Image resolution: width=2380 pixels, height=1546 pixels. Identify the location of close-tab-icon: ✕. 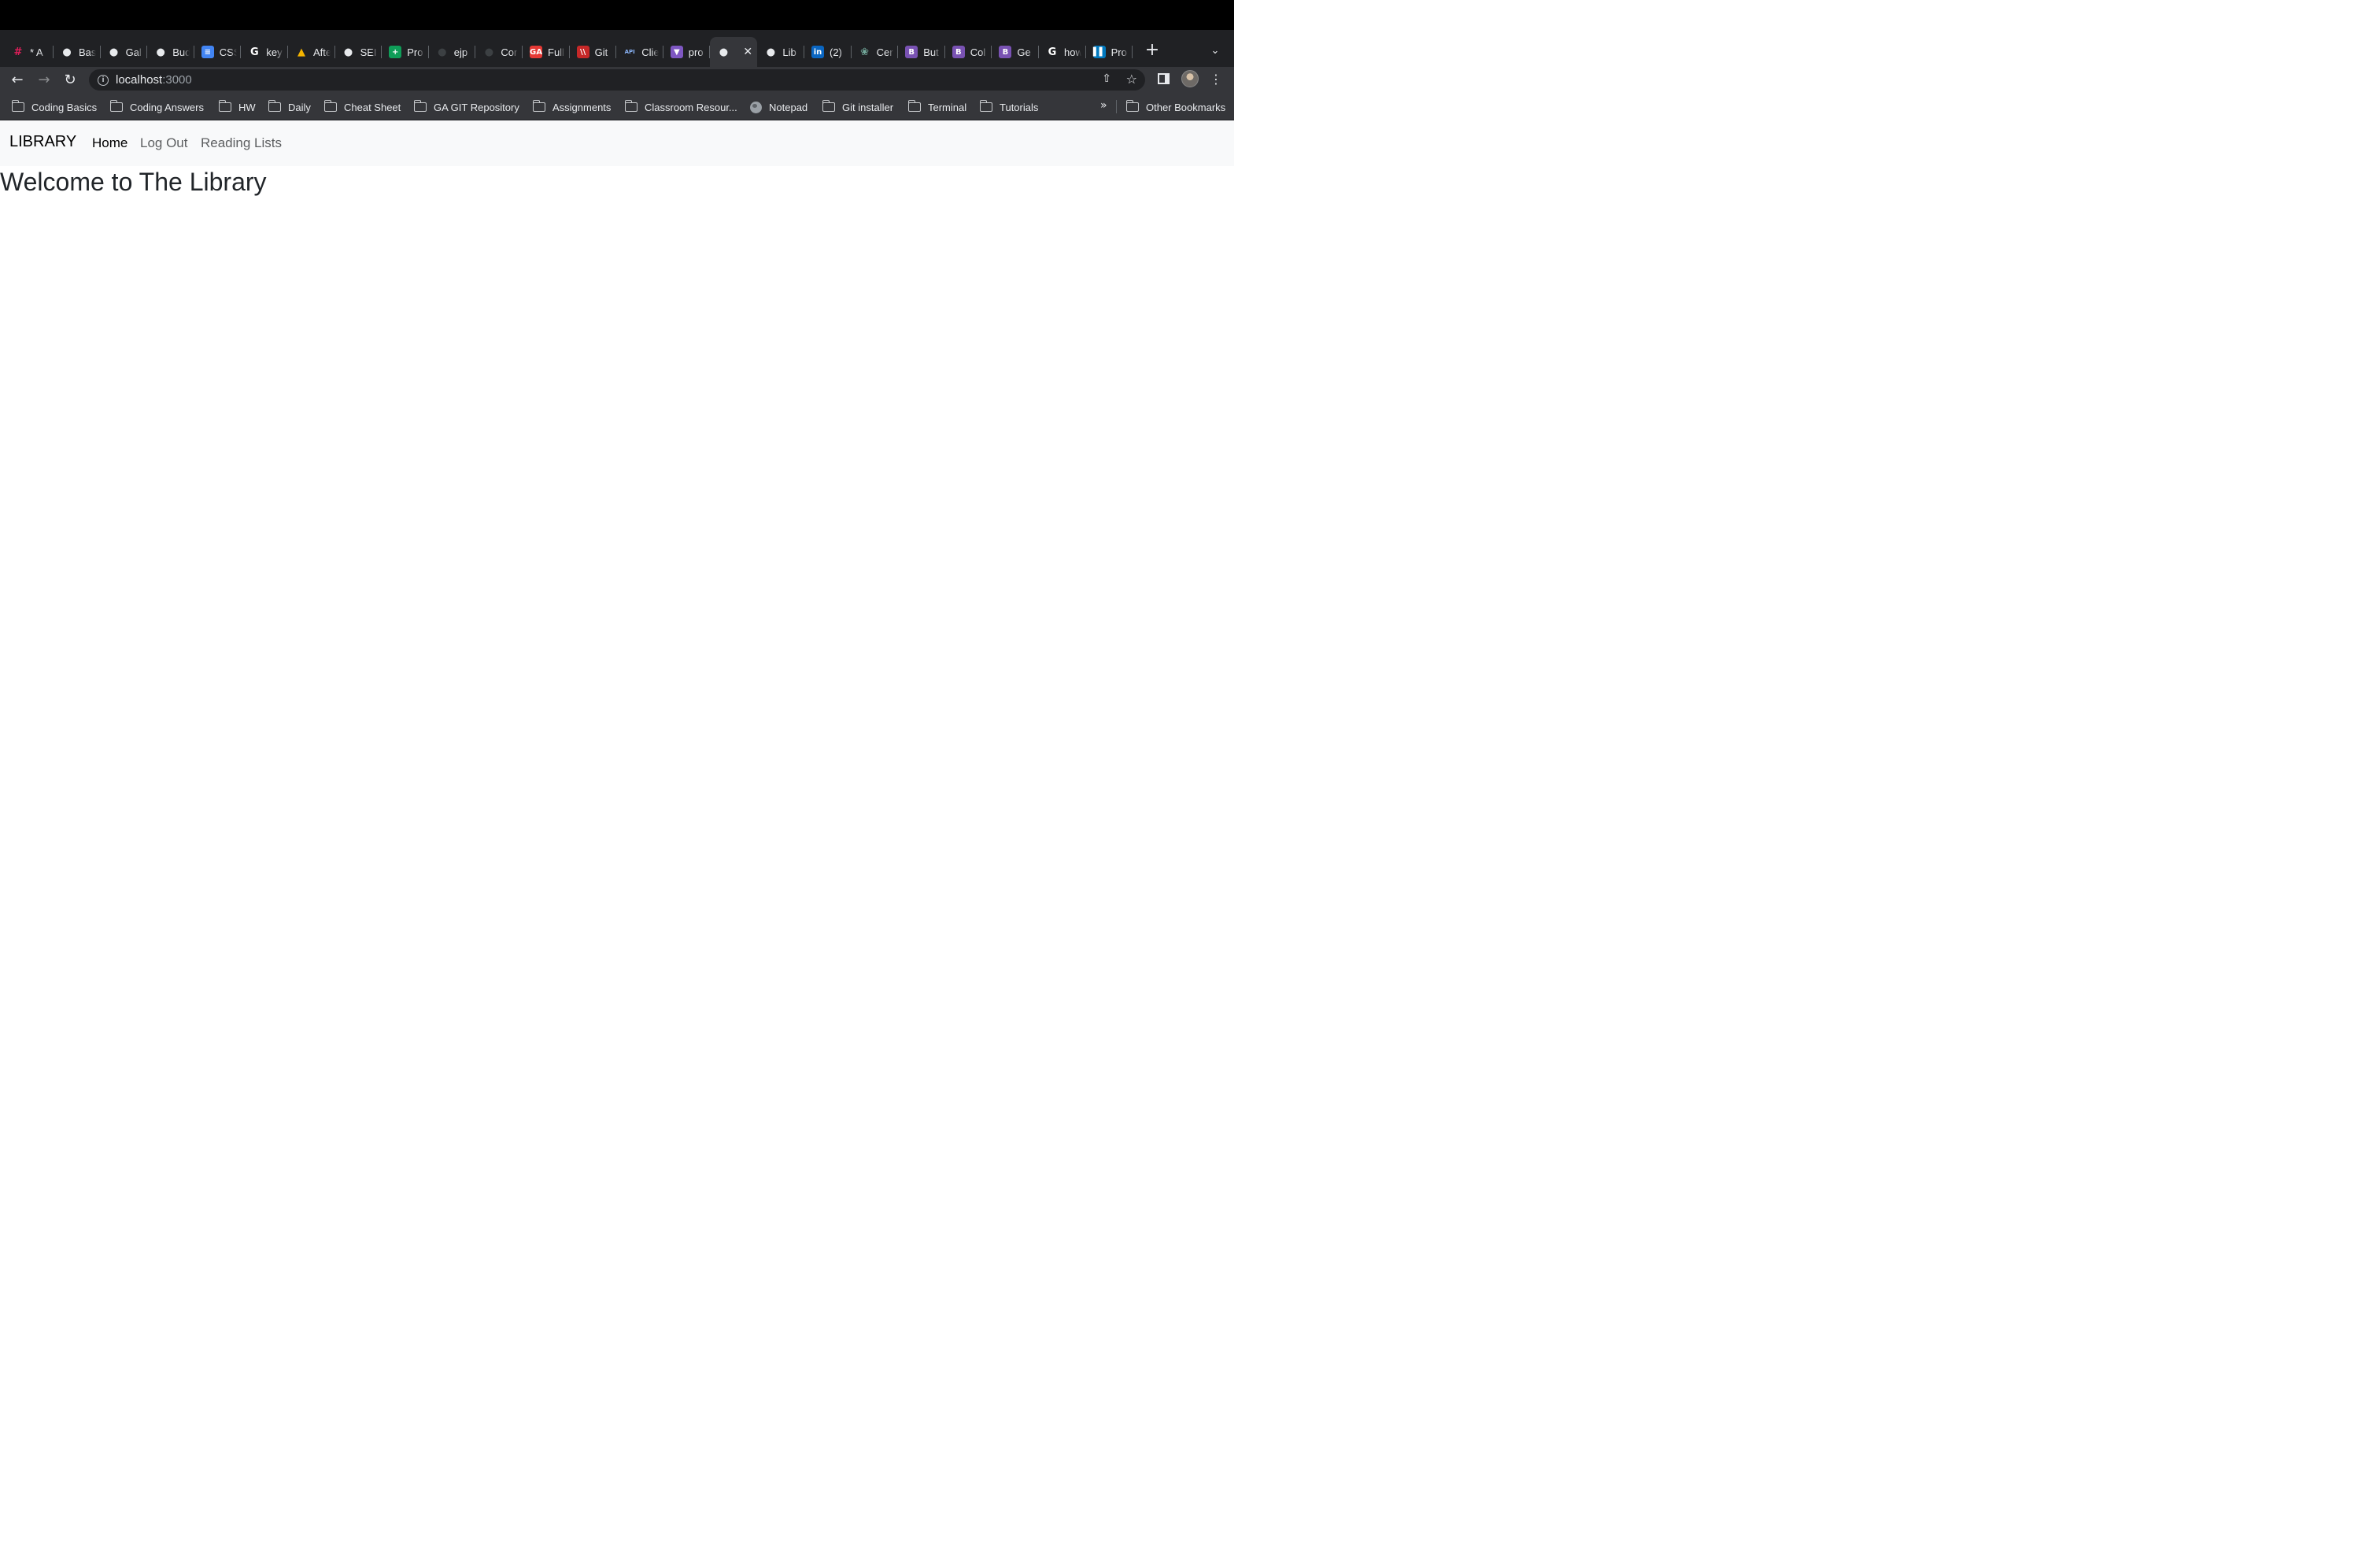
(747, 52).